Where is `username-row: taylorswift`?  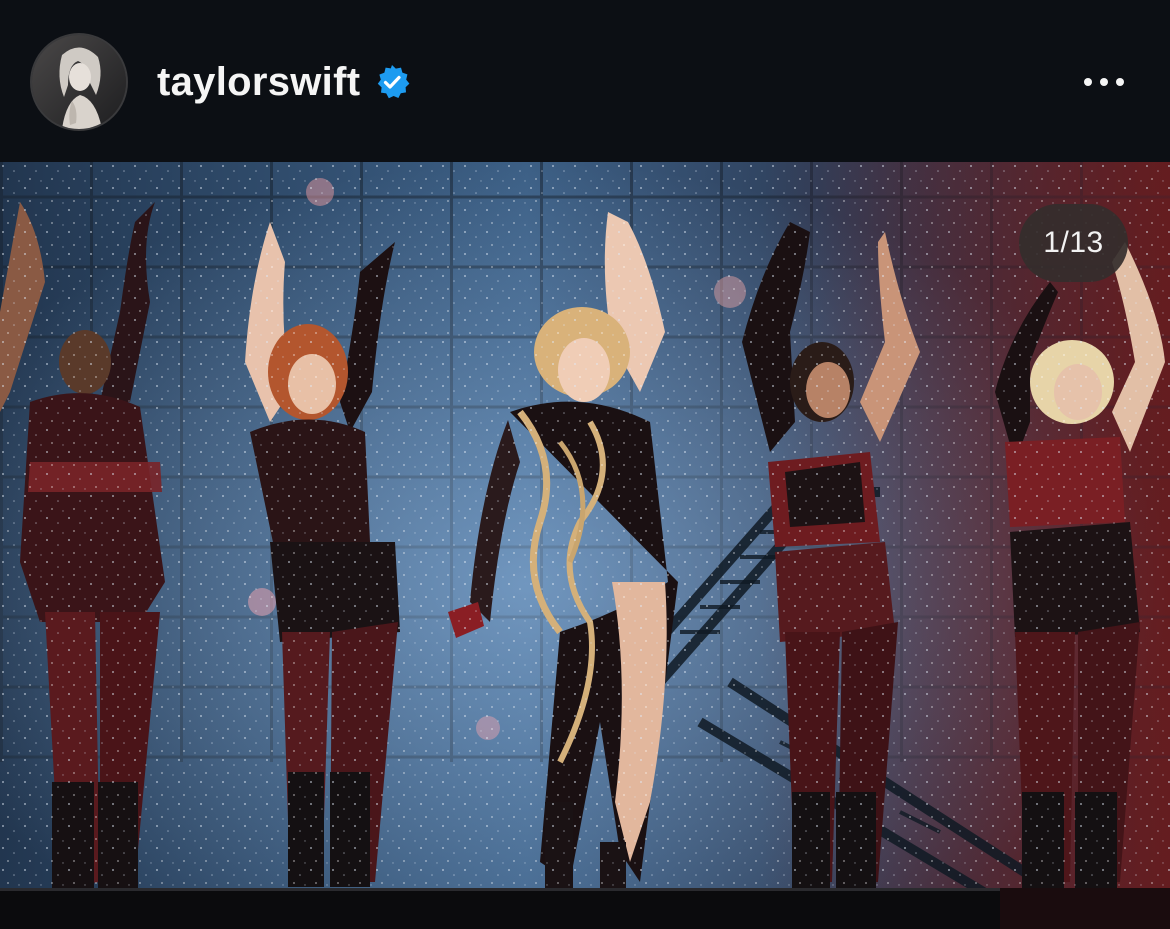
username-row: taylorswift is located at coordinates (283, 82).